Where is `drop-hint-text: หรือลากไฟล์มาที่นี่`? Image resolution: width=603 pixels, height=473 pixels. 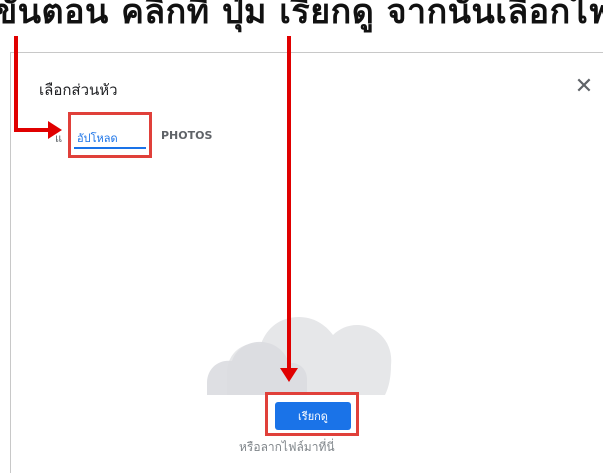
drop-hint-text: หรือลากไฟล์มาที่นี่ is located at coordinates (287, 447).